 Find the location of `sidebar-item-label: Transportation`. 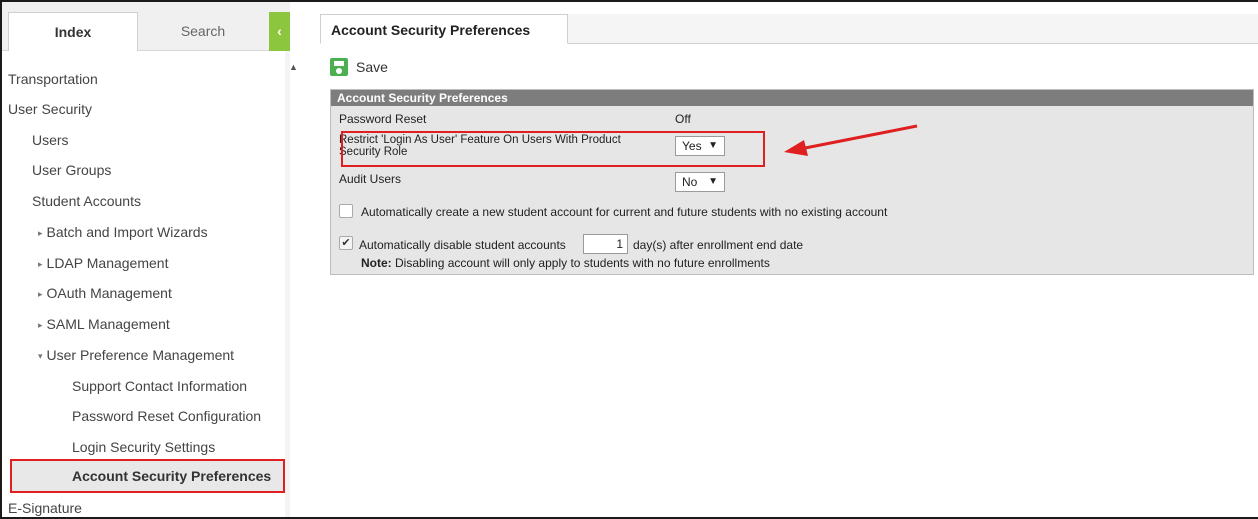

sidebar-item-label: Transportation is located at coordinates (53, 79).